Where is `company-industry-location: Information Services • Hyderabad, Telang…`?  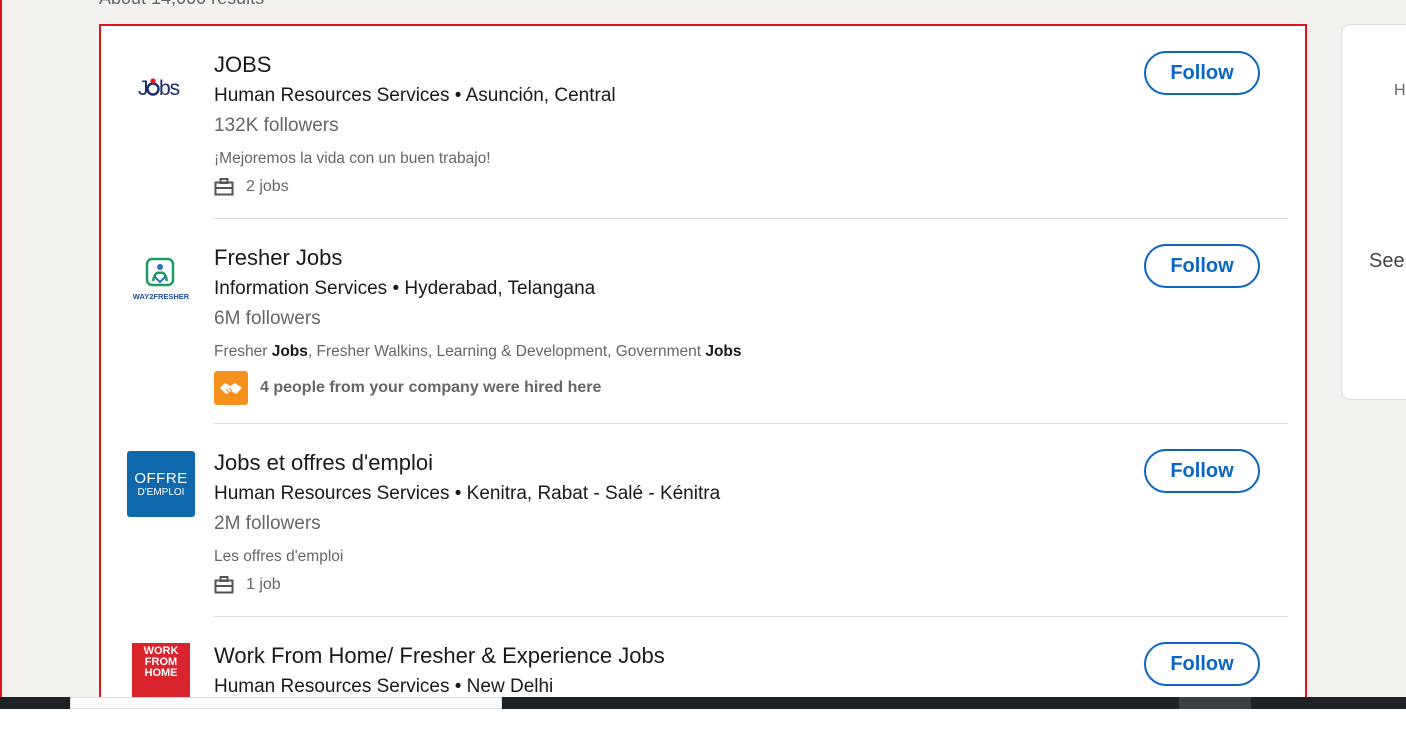 company-industry-location: Information Services • Hyderabad, Telang… is located at coordinates (405, 288).